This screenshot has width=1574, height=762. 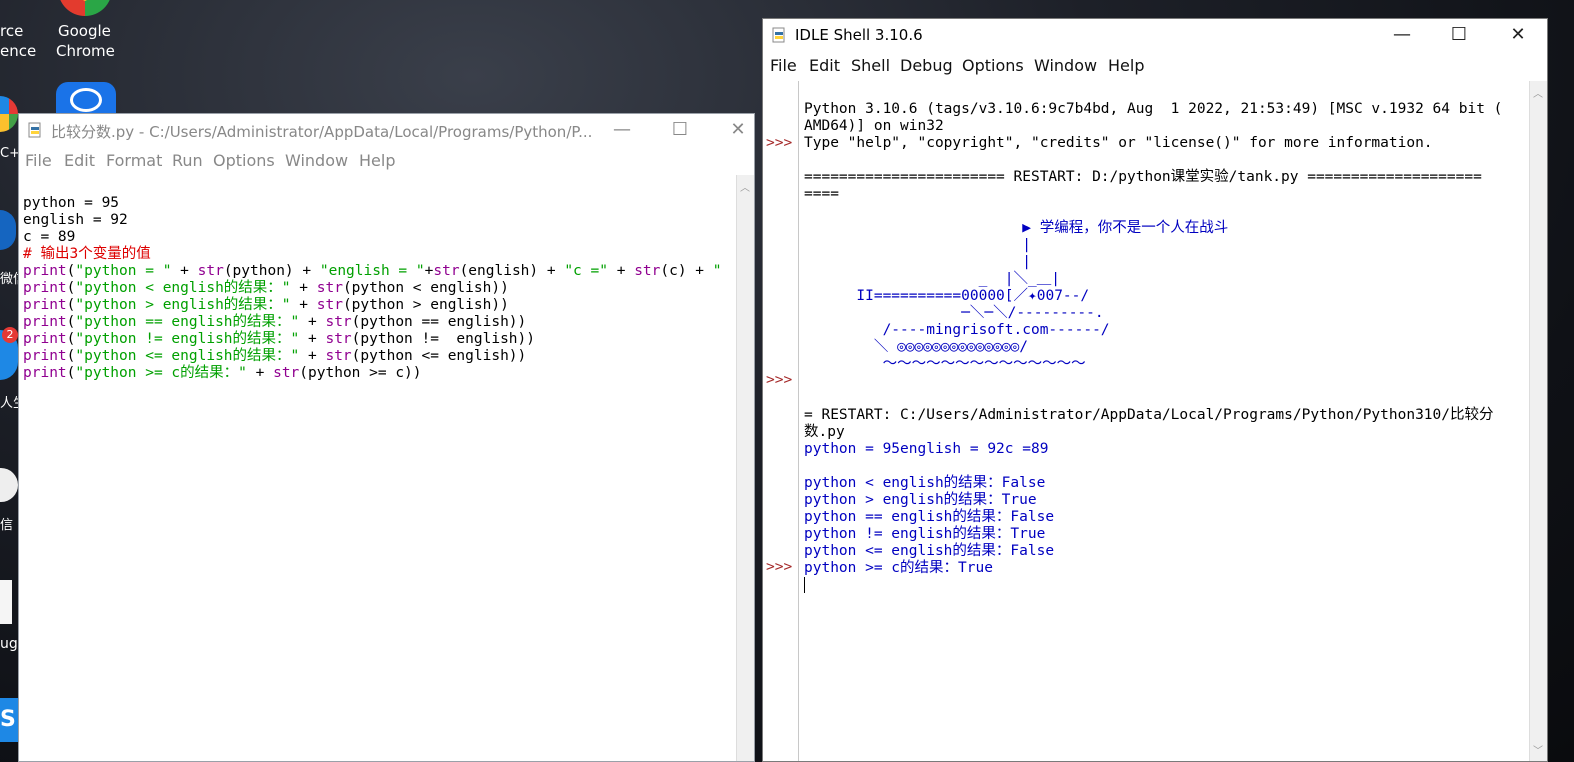 I want to click on desktop-label: C+, so click(x=10, y=153).